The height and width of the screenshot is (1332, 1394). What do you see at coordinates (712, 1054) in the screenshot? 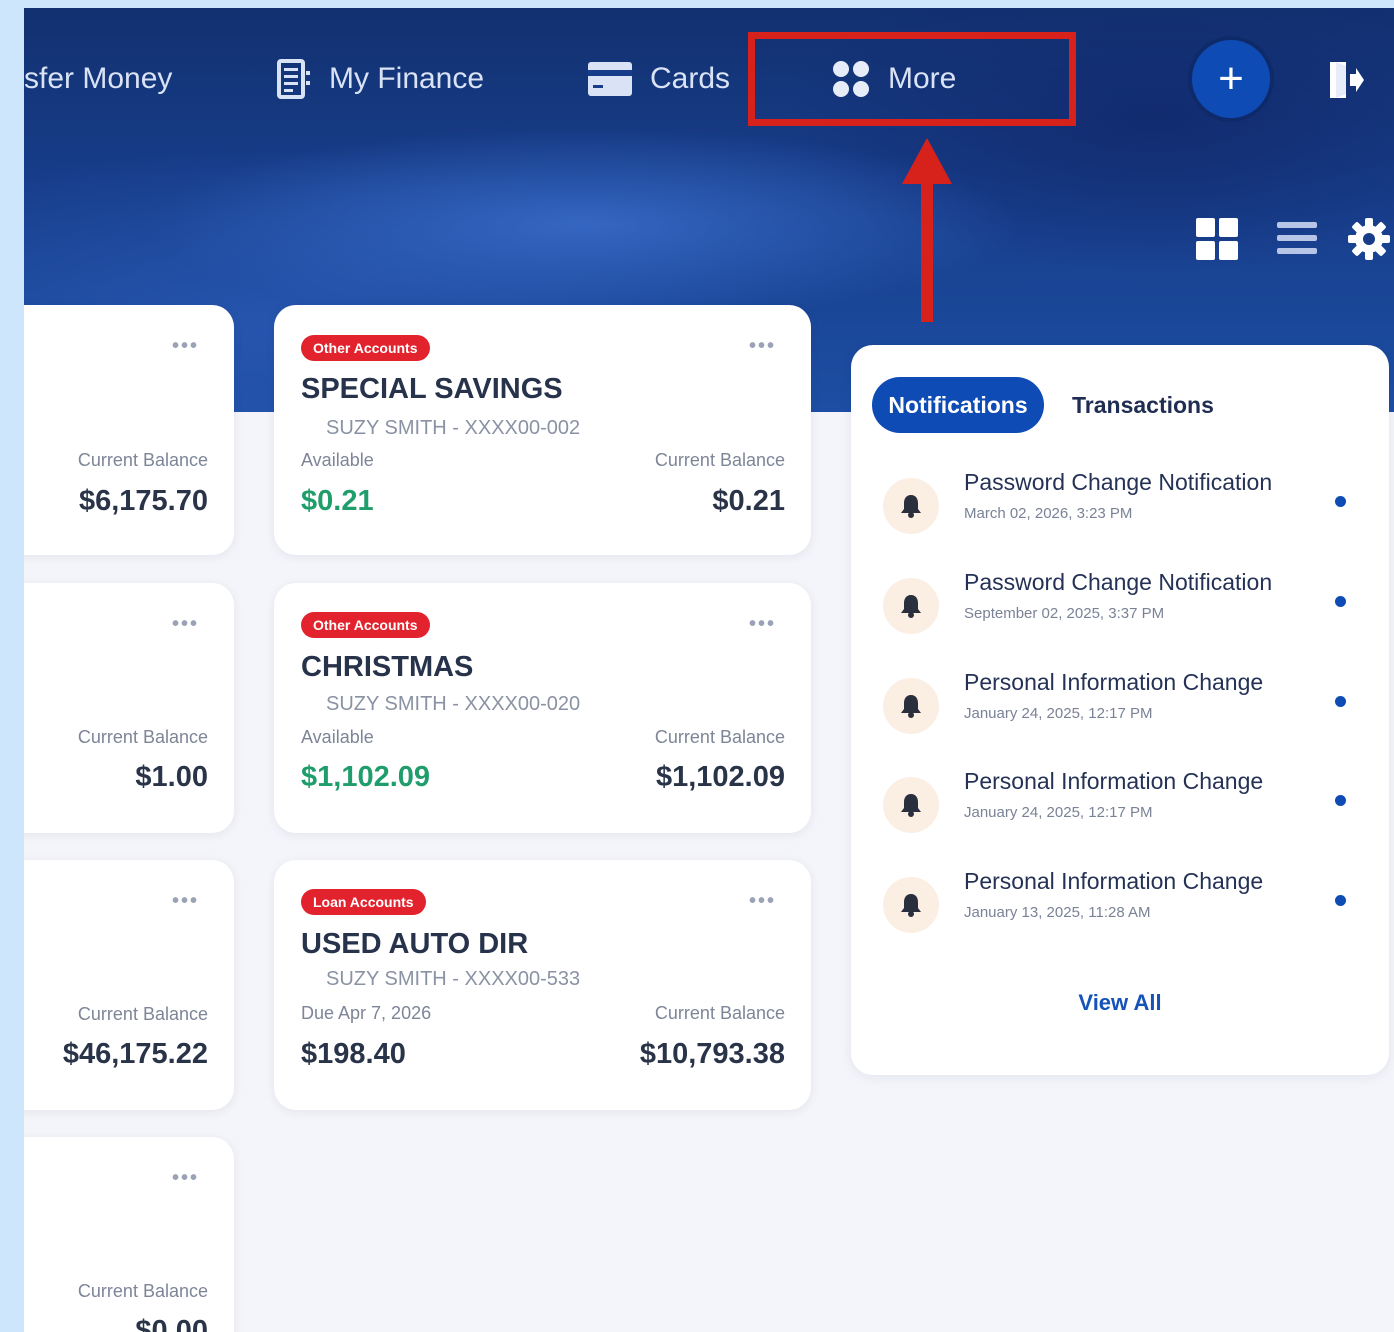
I see `balance-value: $10,793.38` at bounding box center [712, 1054].